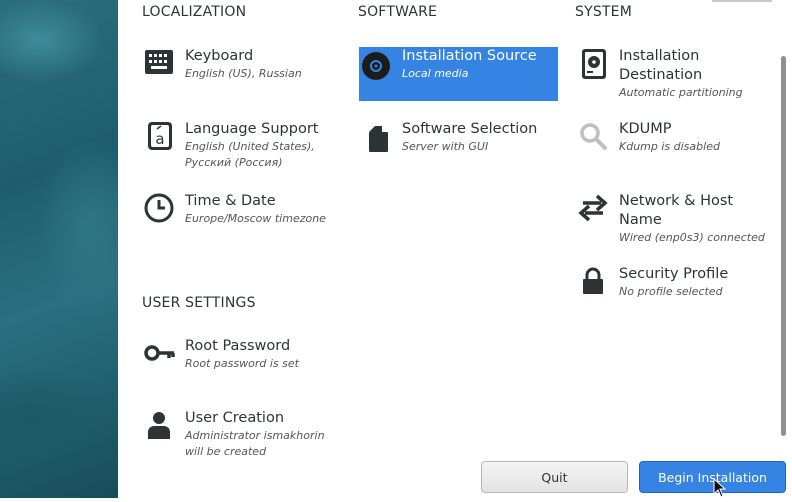 The width and height of the screenshot is (792, 502). What do you see at coordinates (230, 201) in the screenshot?
I see `time-title: Time & Date` at bounding box center [230, 201].